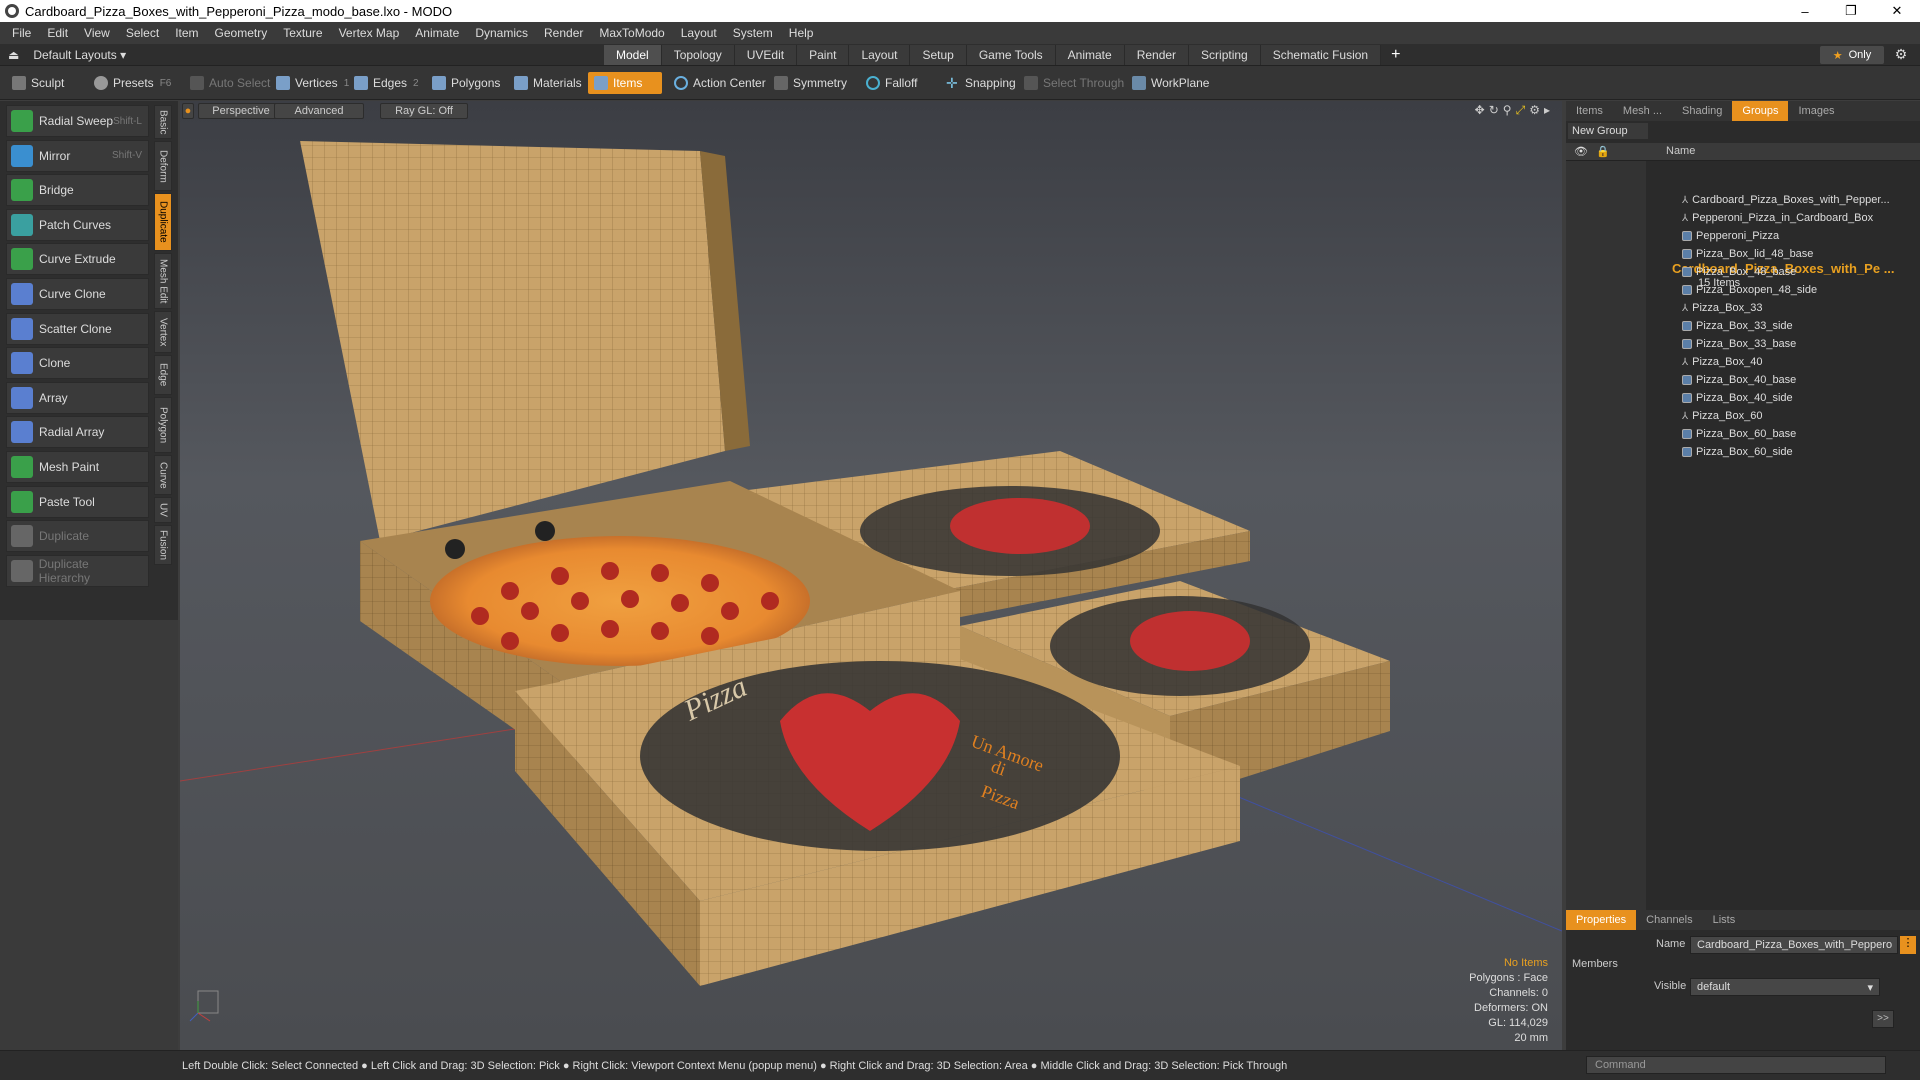 The height and width of the screenshot is (1080, 1920). Describe the element at coordinates (1737, 326) in the screenshot. I see `list-item: Pizza_Box_33_side` at that location.